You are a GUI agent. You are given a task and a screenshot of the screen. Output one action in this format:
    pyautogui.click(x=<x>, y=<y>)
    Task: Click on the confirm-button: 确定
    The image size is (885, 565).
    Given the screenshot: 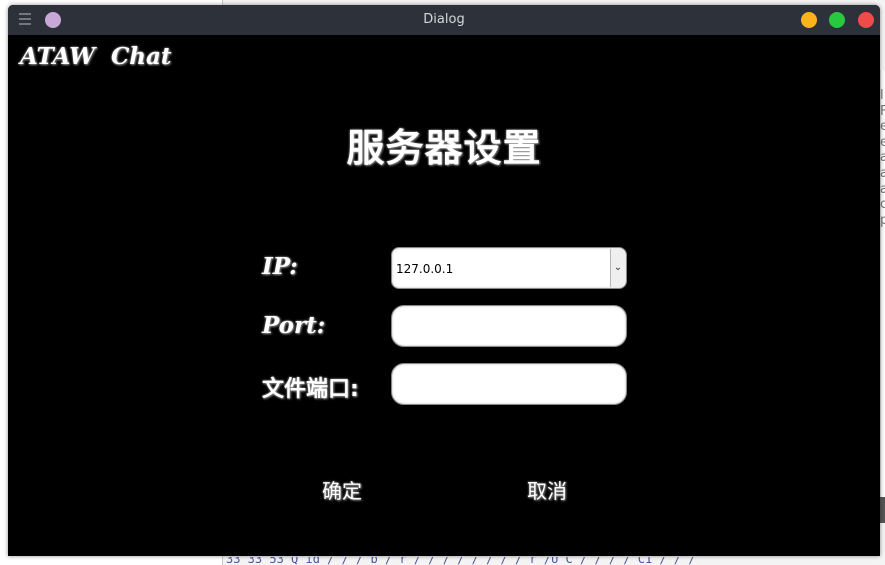 What is the action you would take?
    pyautogui.click(x=342, y=492)
    